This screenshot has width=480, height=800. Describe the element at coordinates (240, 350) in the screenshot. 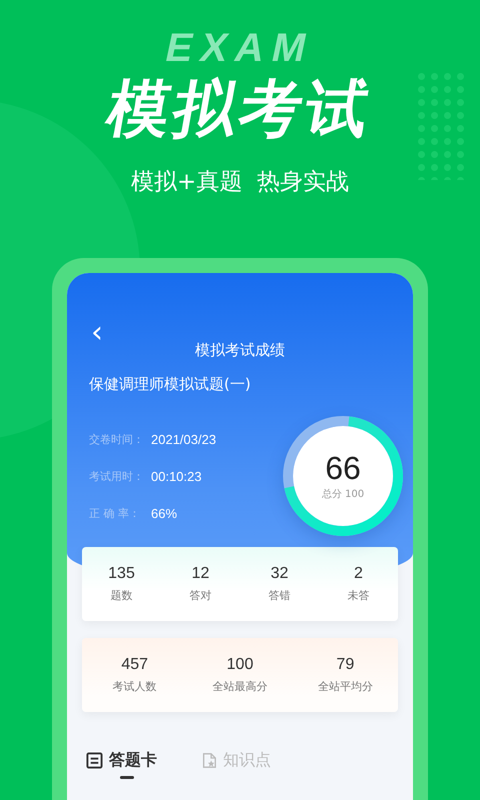

I see `screen-title: 模拟考试成绩` at that location.